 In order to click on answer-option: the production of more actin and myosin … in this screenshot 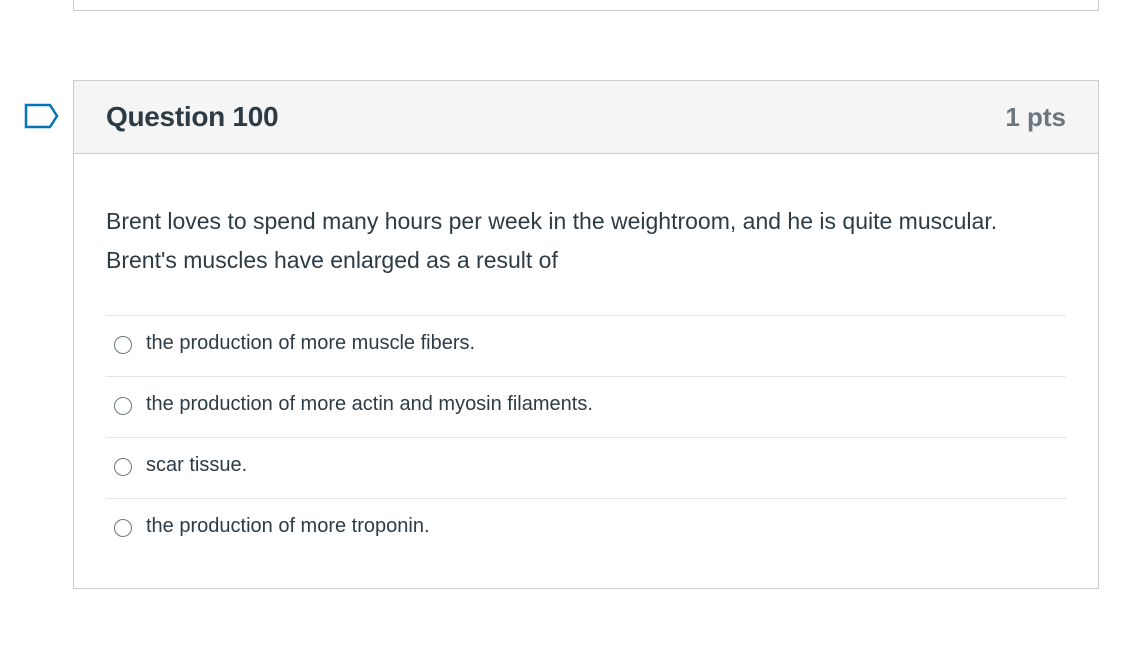, I will do `click(586, 406)`.